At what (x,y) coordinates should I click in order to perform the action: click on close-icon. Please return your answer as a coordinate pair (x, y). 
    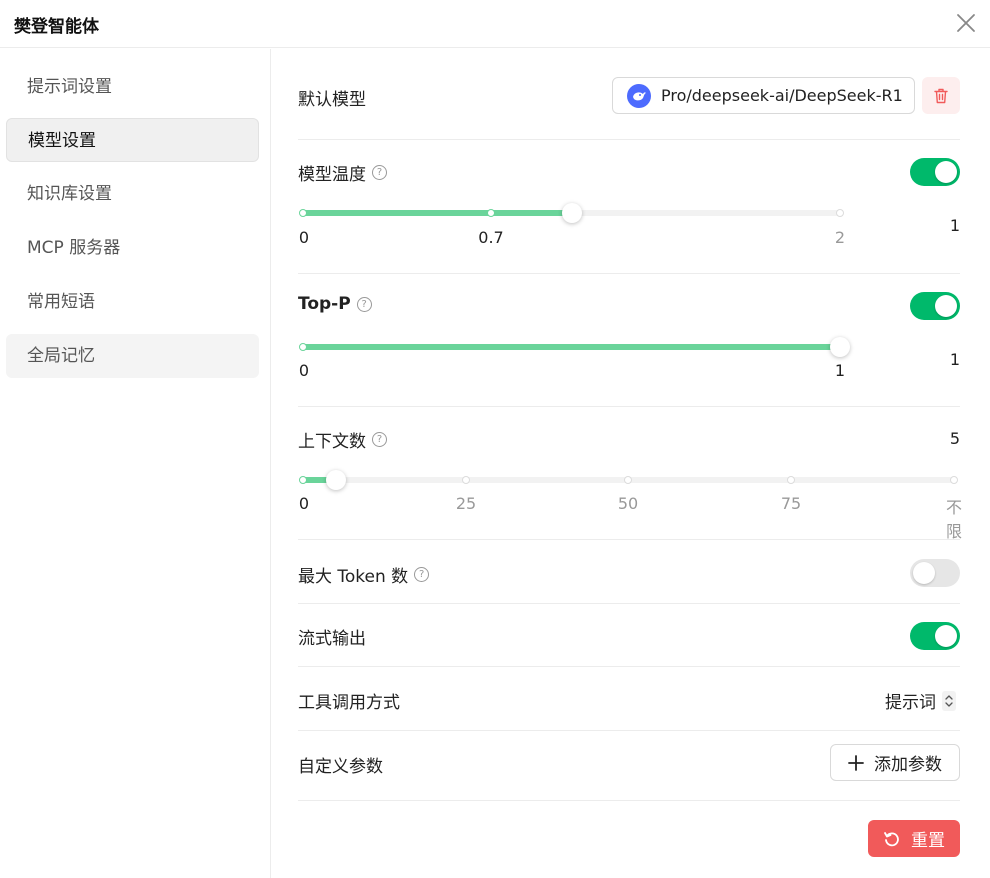
    Looking at the image, I should click on (966, 23).